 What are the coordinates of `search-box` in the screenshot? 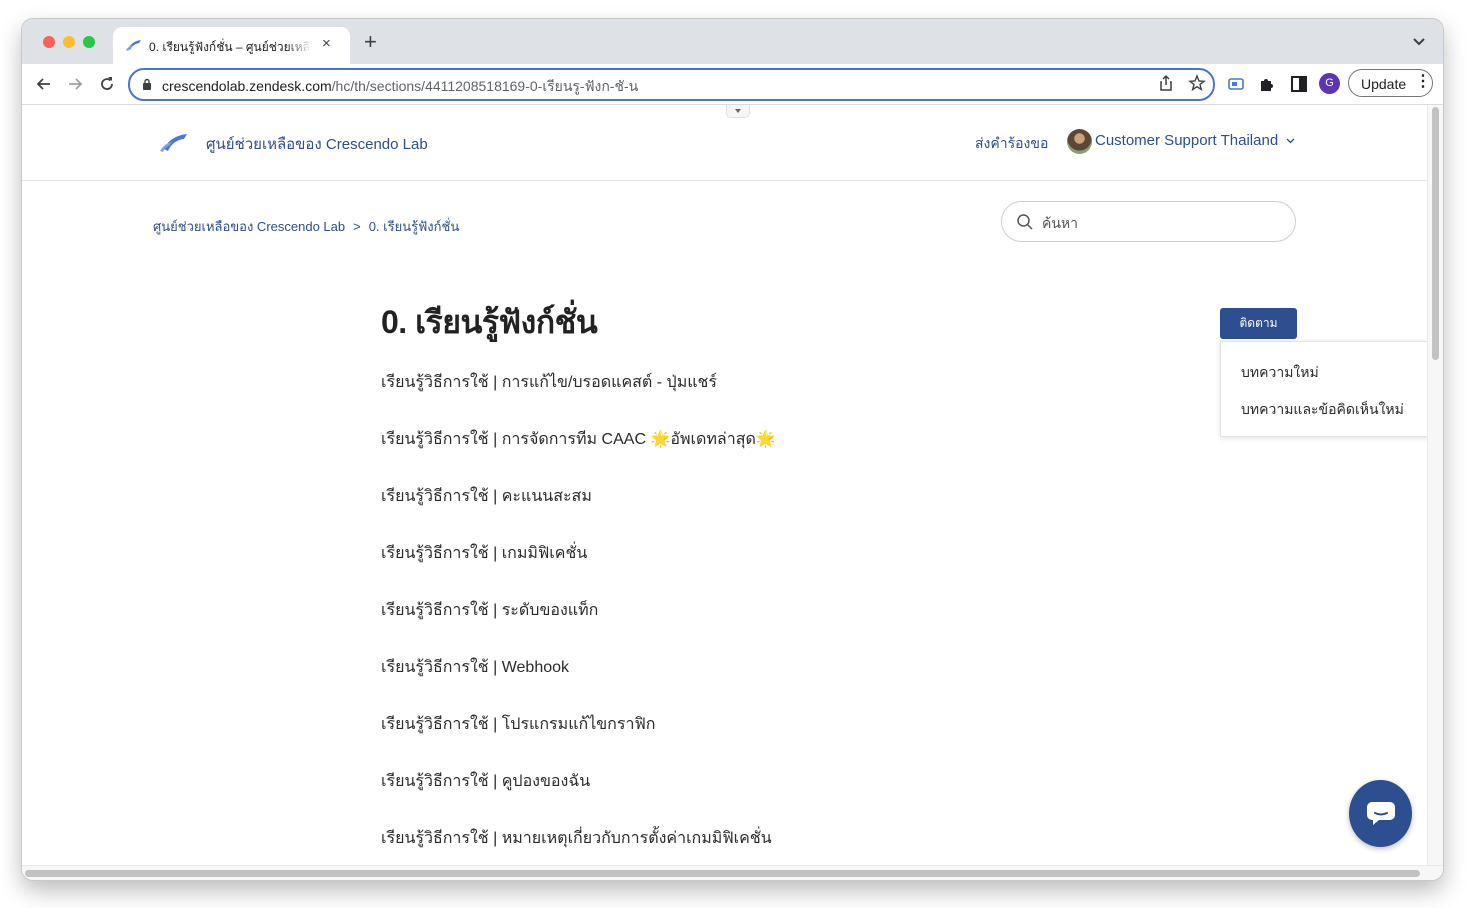 It's located at (1148, 221).